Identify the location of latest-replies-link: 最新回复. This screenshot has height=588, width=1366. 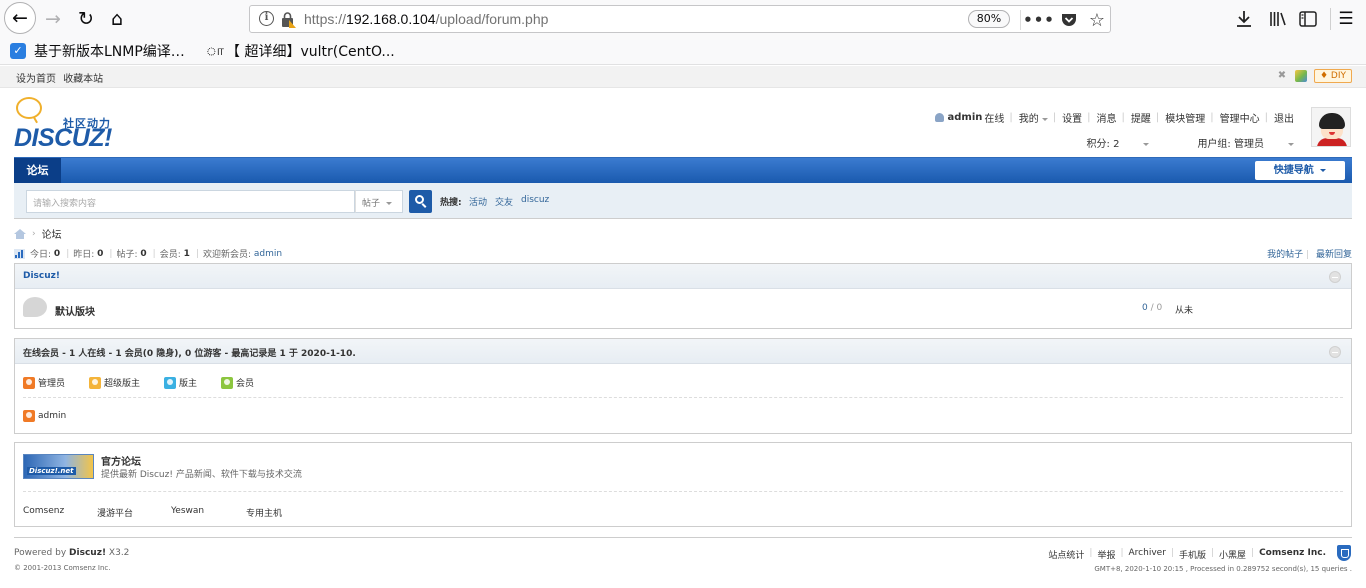
(1334, 255).